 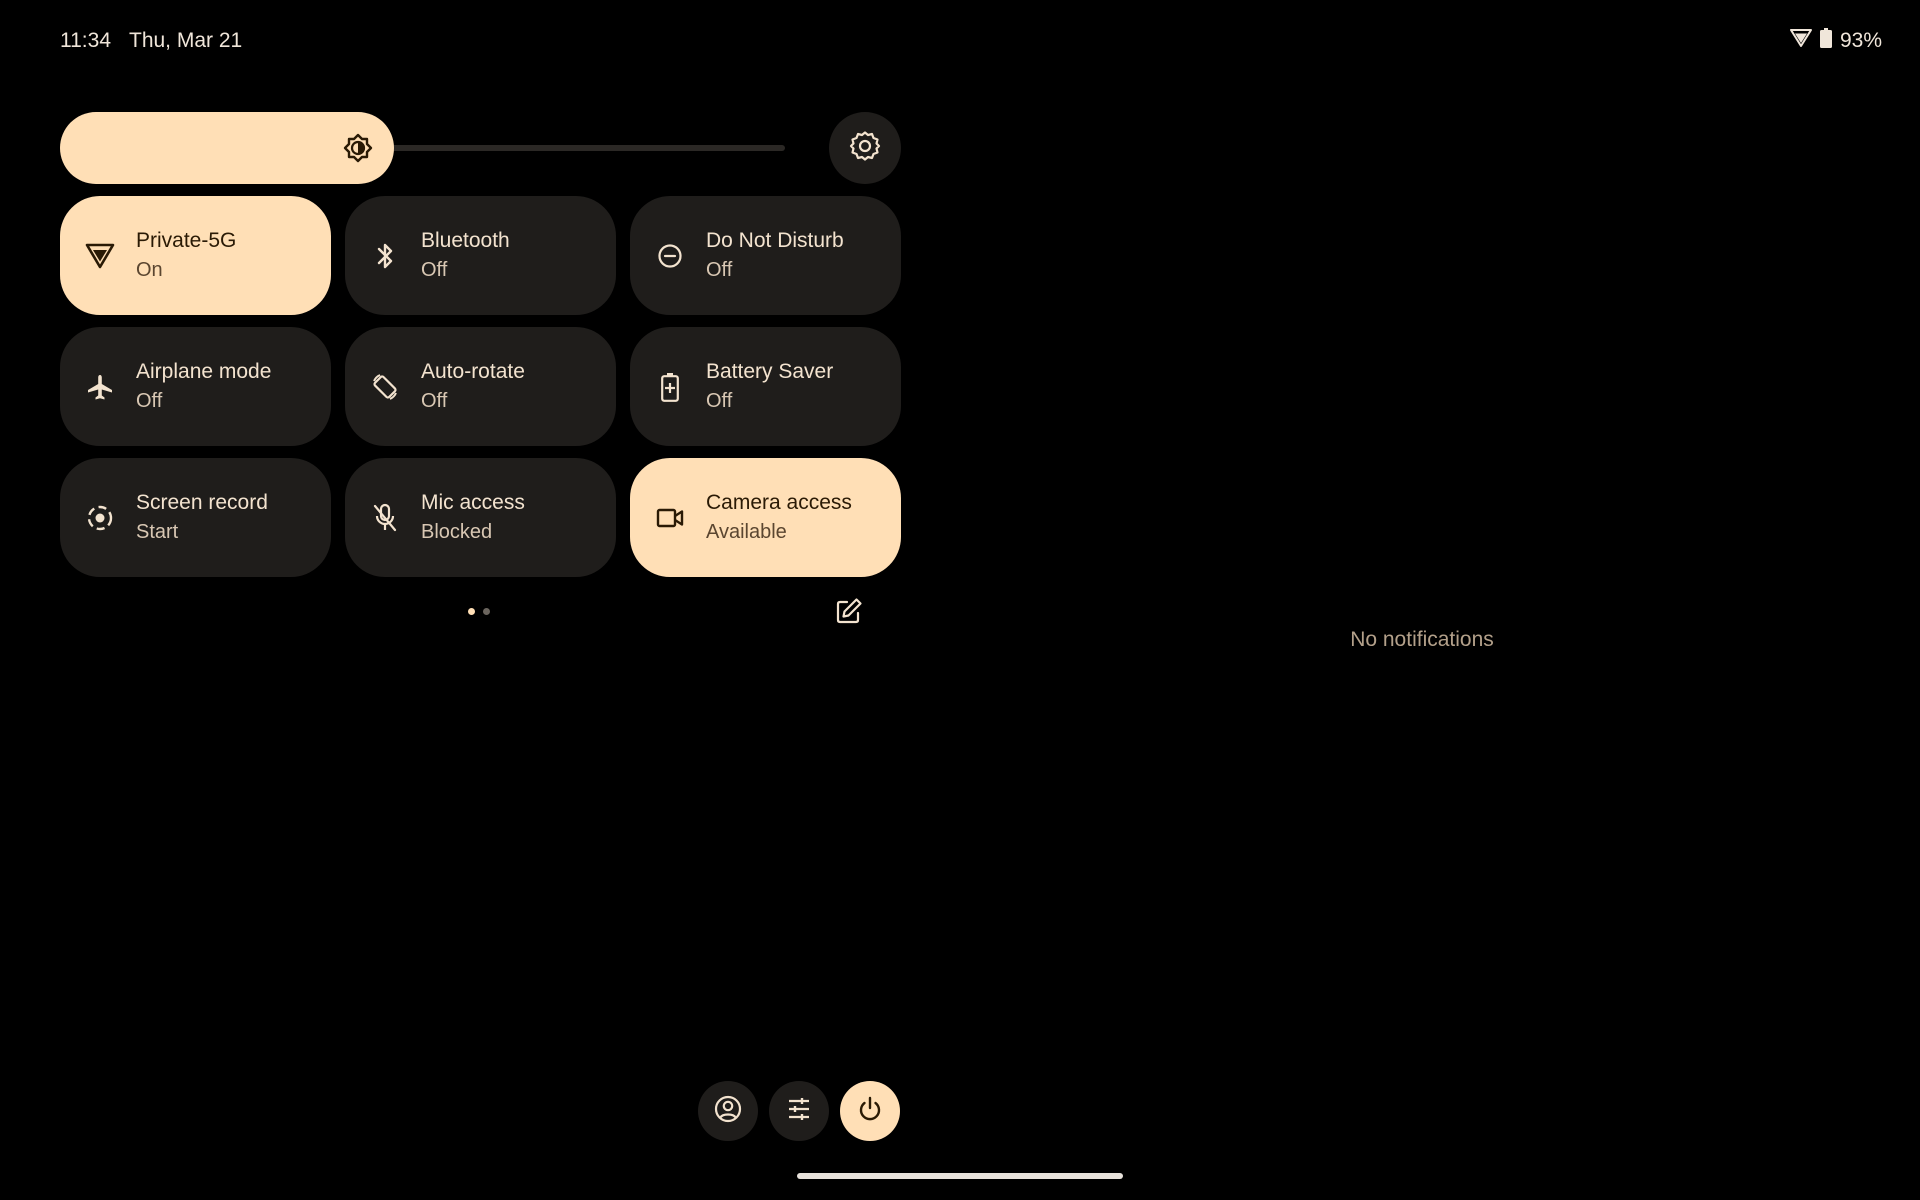 I want to click on camera-icon, so click(x=670, y=518).